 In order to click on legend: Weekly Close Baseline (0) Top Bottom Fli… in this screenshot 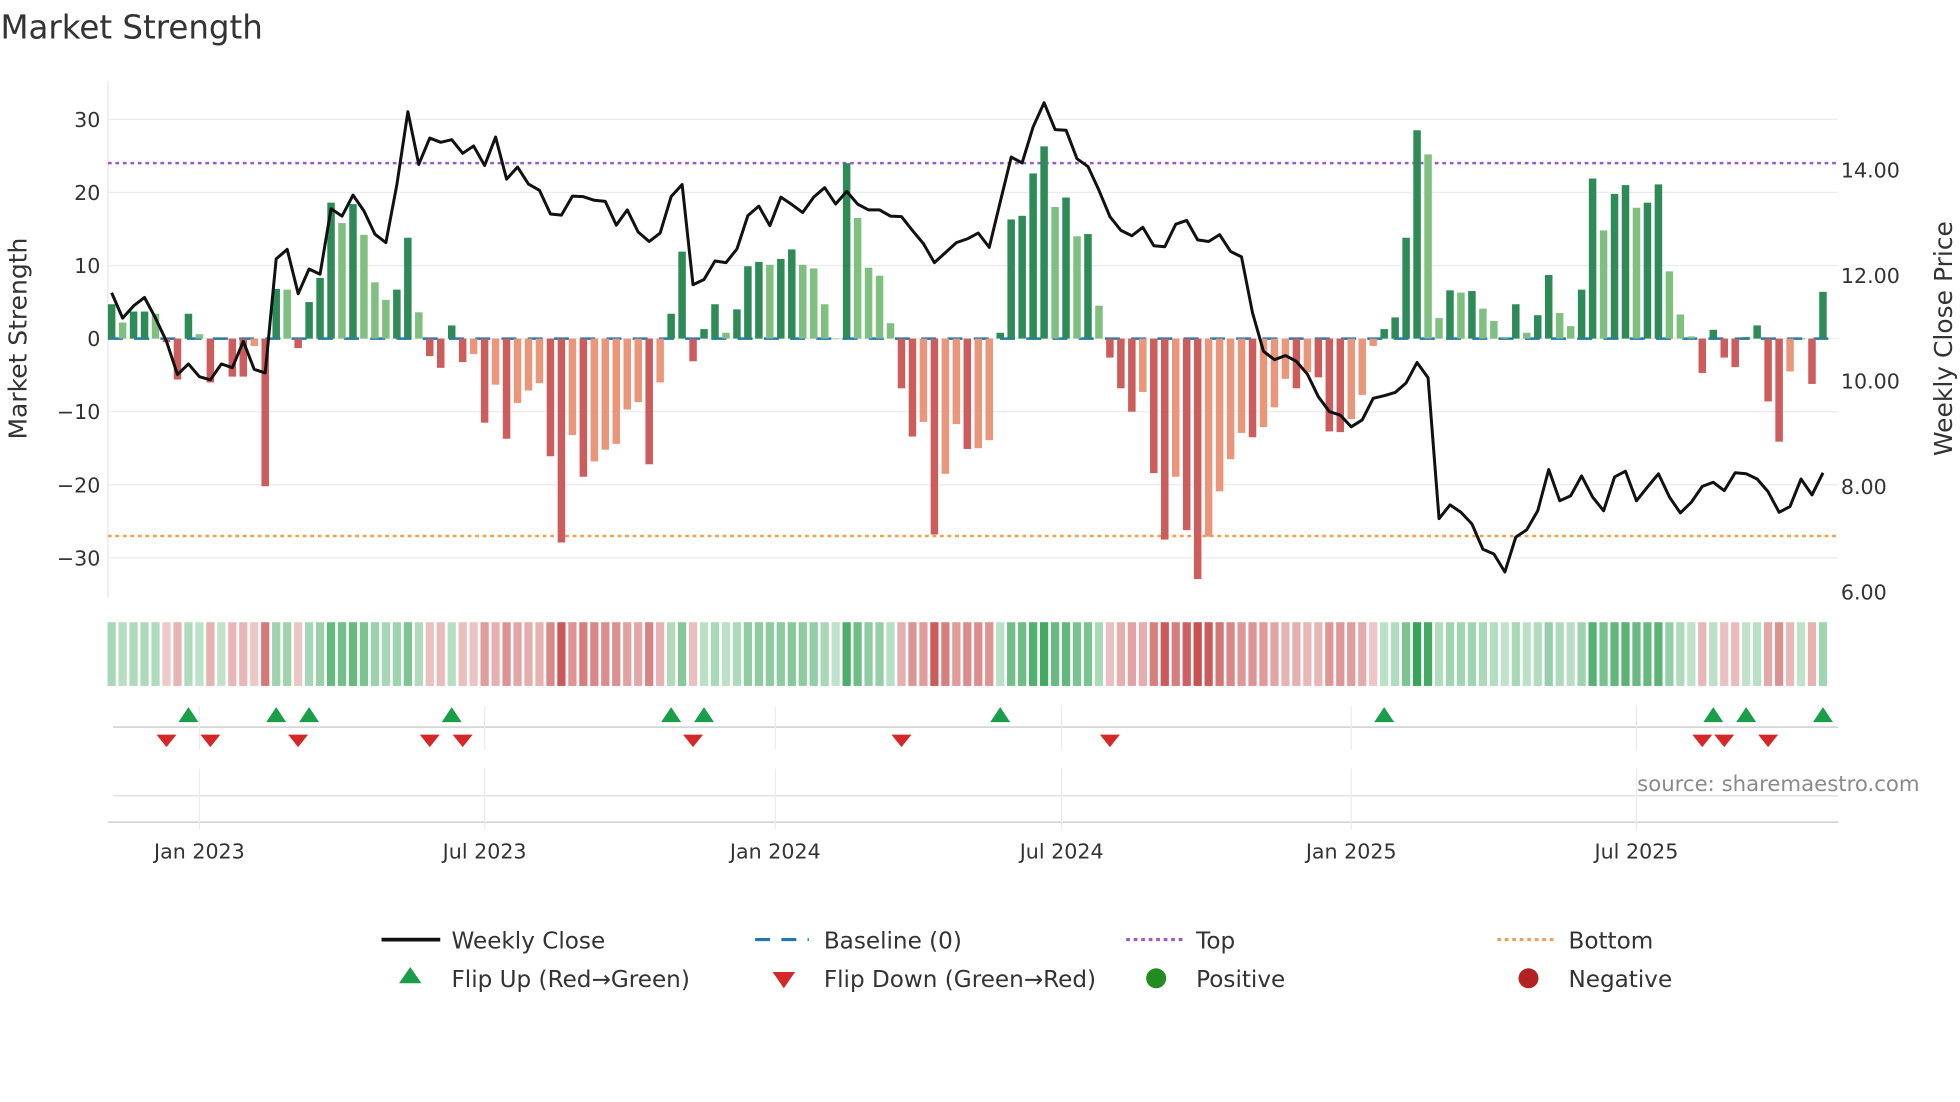, I will do `click(1026, 960)`.